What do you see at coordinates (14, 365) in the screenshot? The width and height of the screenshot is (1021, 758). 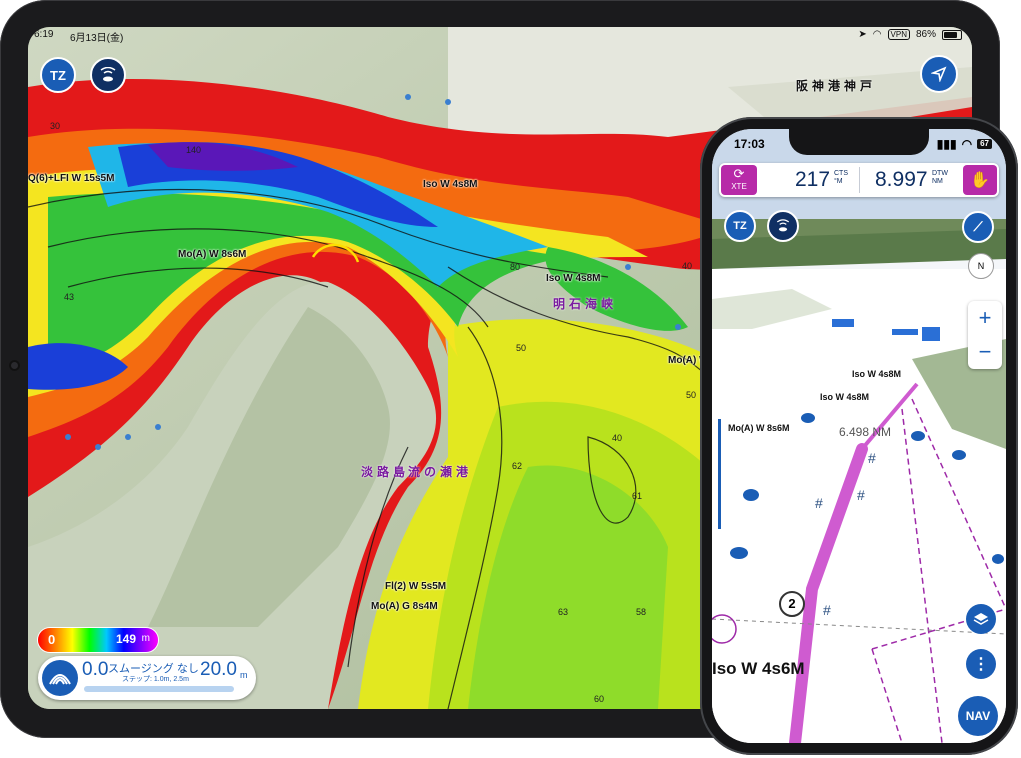 I see `tablet-camera` at bounding box center [14, 365].